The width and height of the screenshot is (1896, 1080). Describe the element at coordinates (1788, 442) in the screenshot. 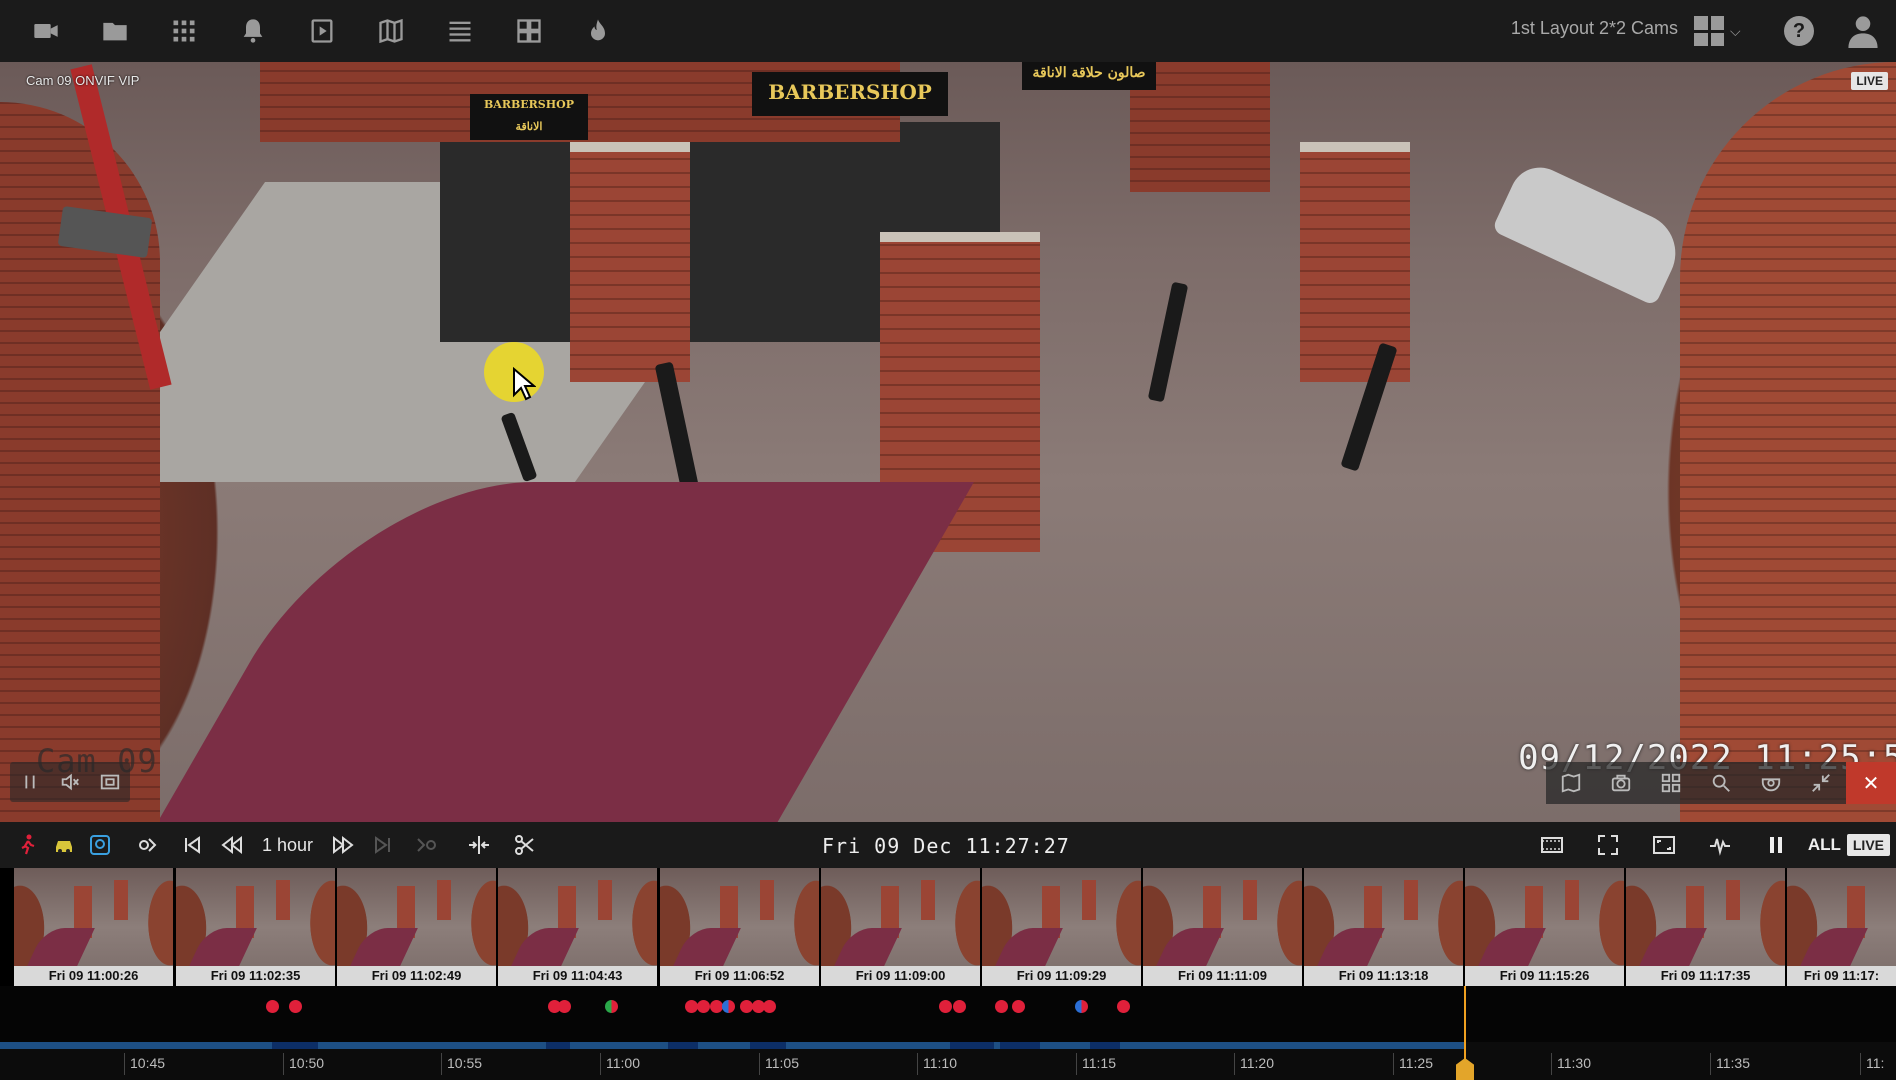

I see `right-wall` at that location.